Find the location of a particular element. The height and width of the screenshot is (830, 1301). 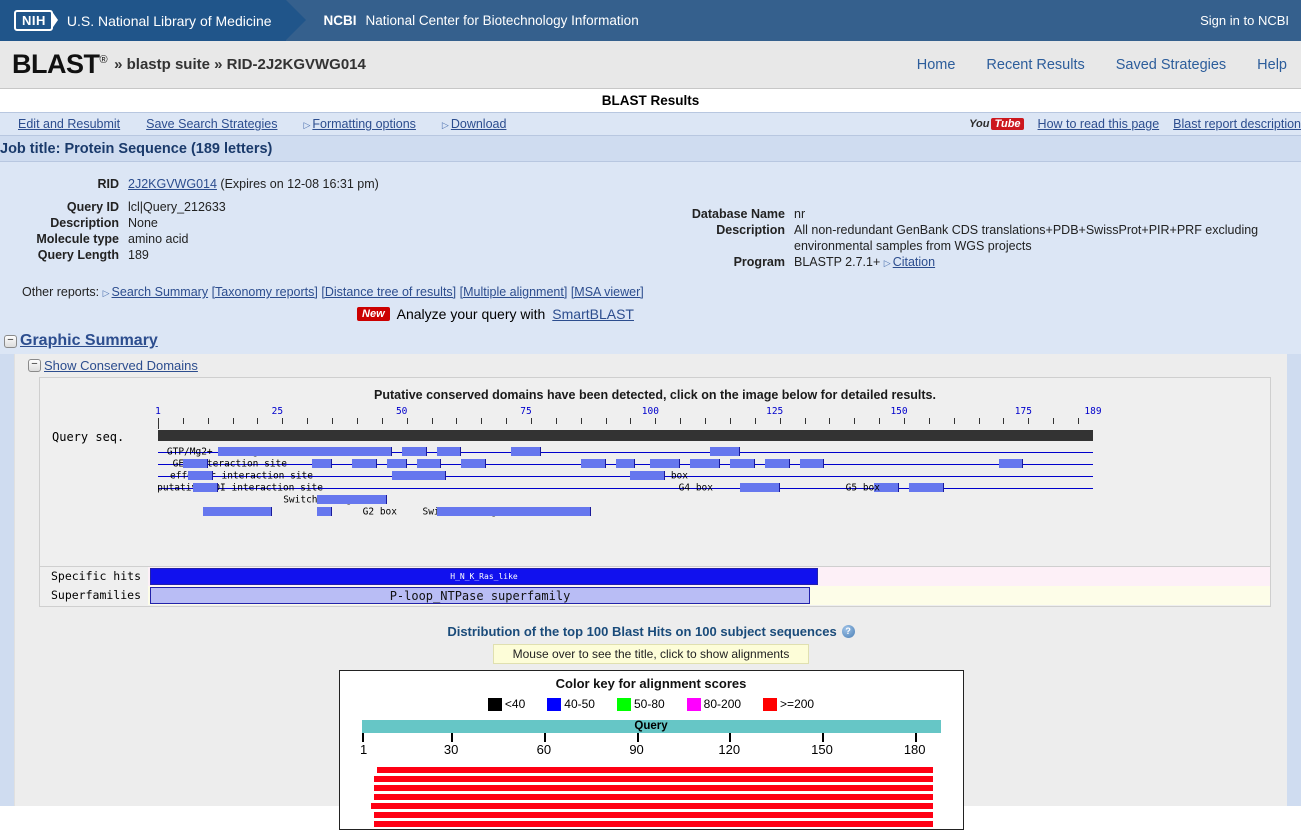

help-icon: ? is located at coordinates (848, 631).